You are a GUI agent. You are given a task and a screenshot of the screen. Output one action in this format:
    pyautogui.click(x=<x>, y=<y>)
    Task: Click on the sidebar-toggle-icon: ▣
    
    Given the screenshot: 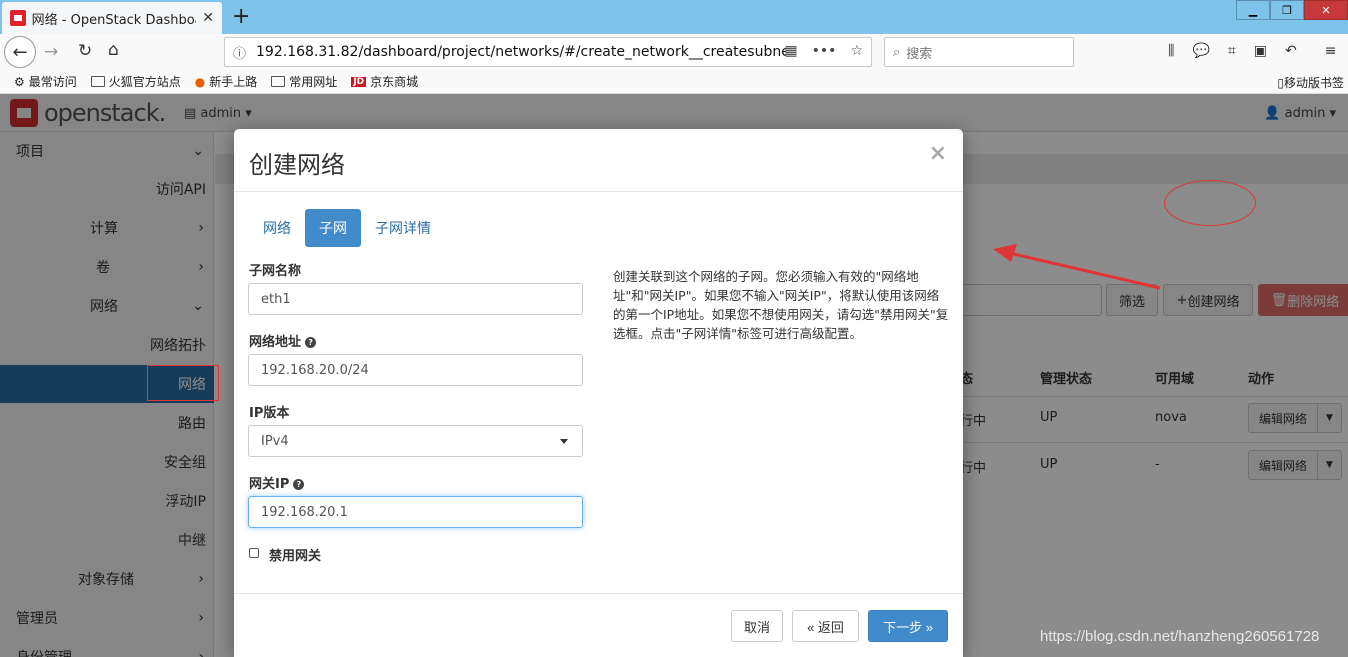 What is the action you would take?
    pyautogui.click(x=1260, y=51)
    